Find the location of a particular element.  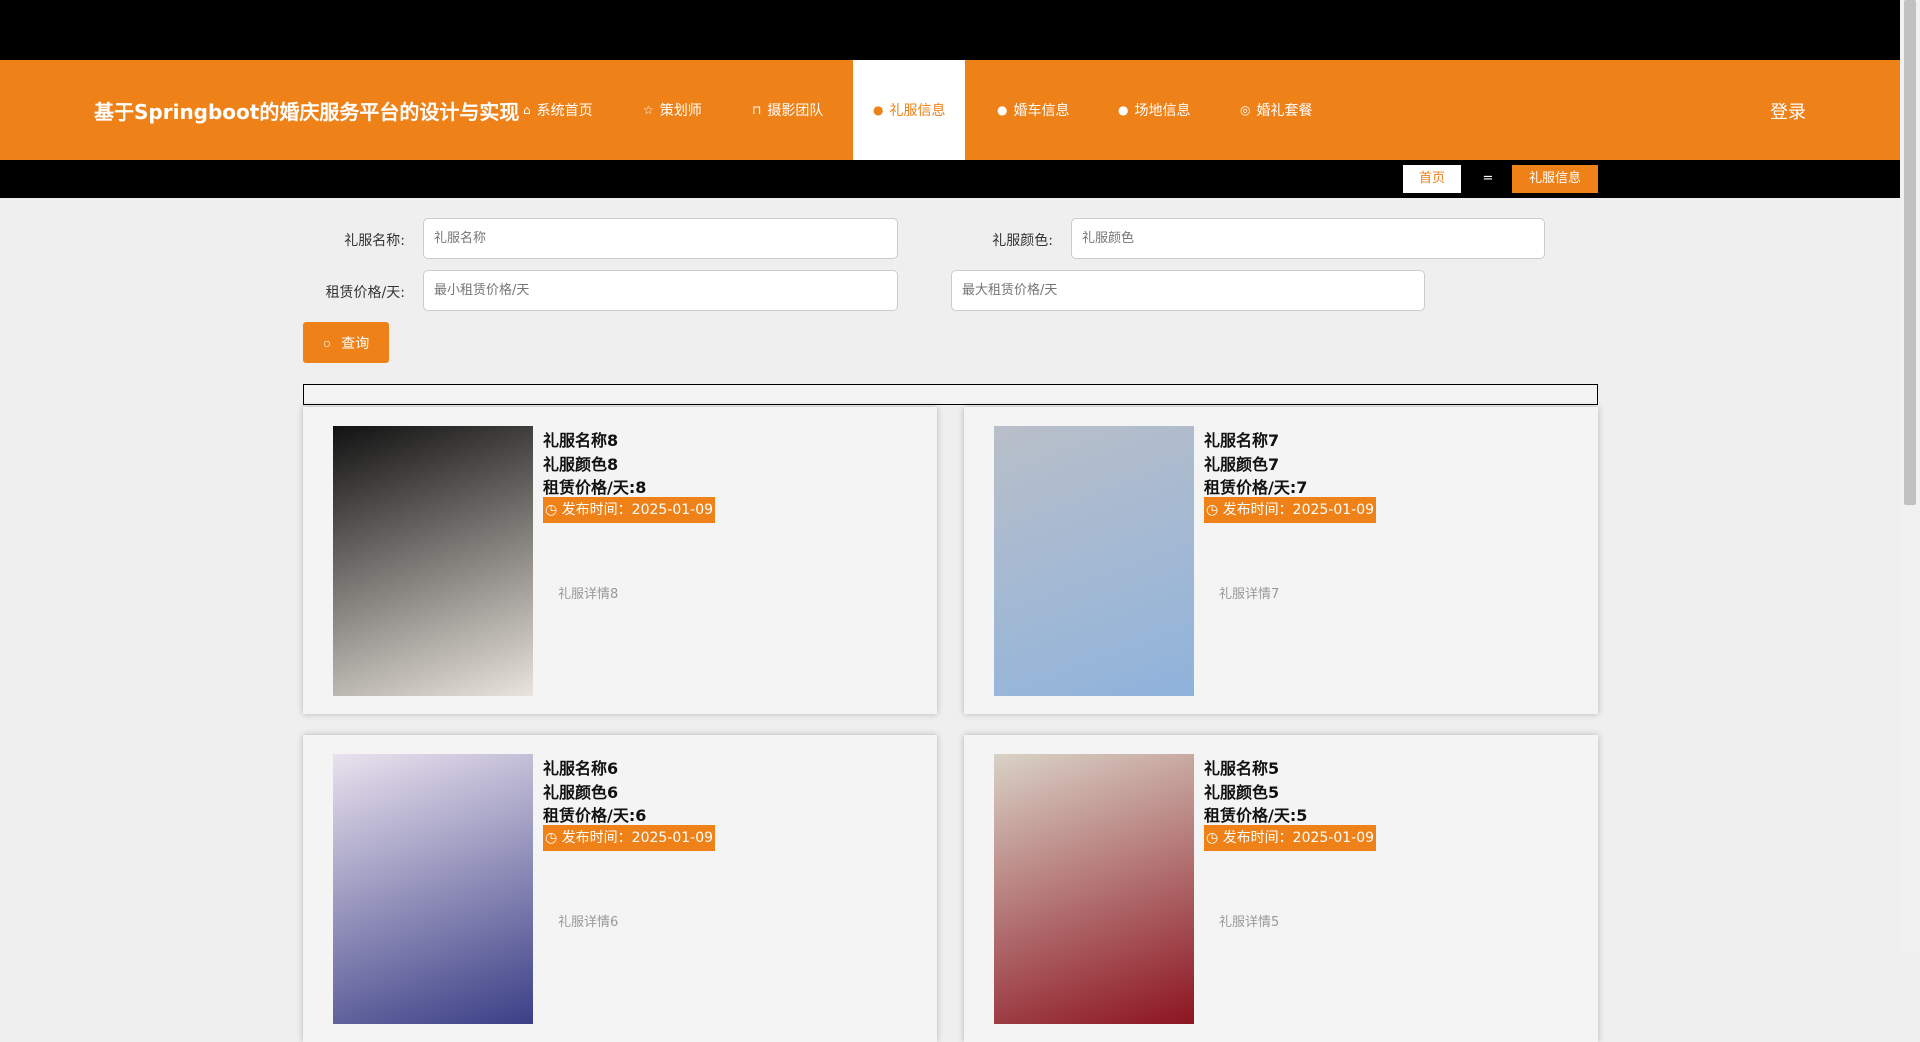

nav-label: 礼服信息 is located at coordinates (917, 111).